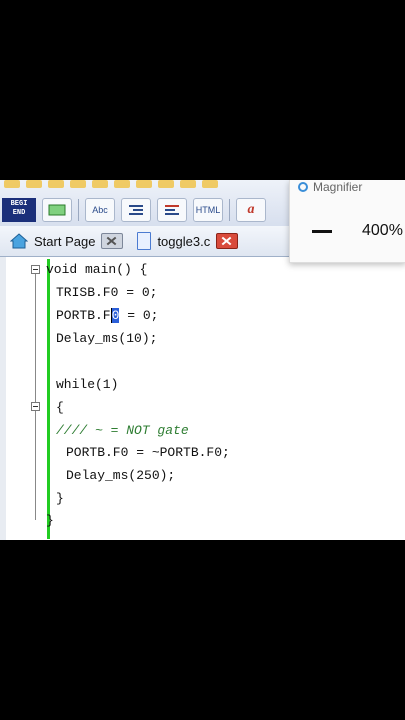  Describe the element at coordinates (144, 241) in the screenshot. I see `document-icon` at that location.